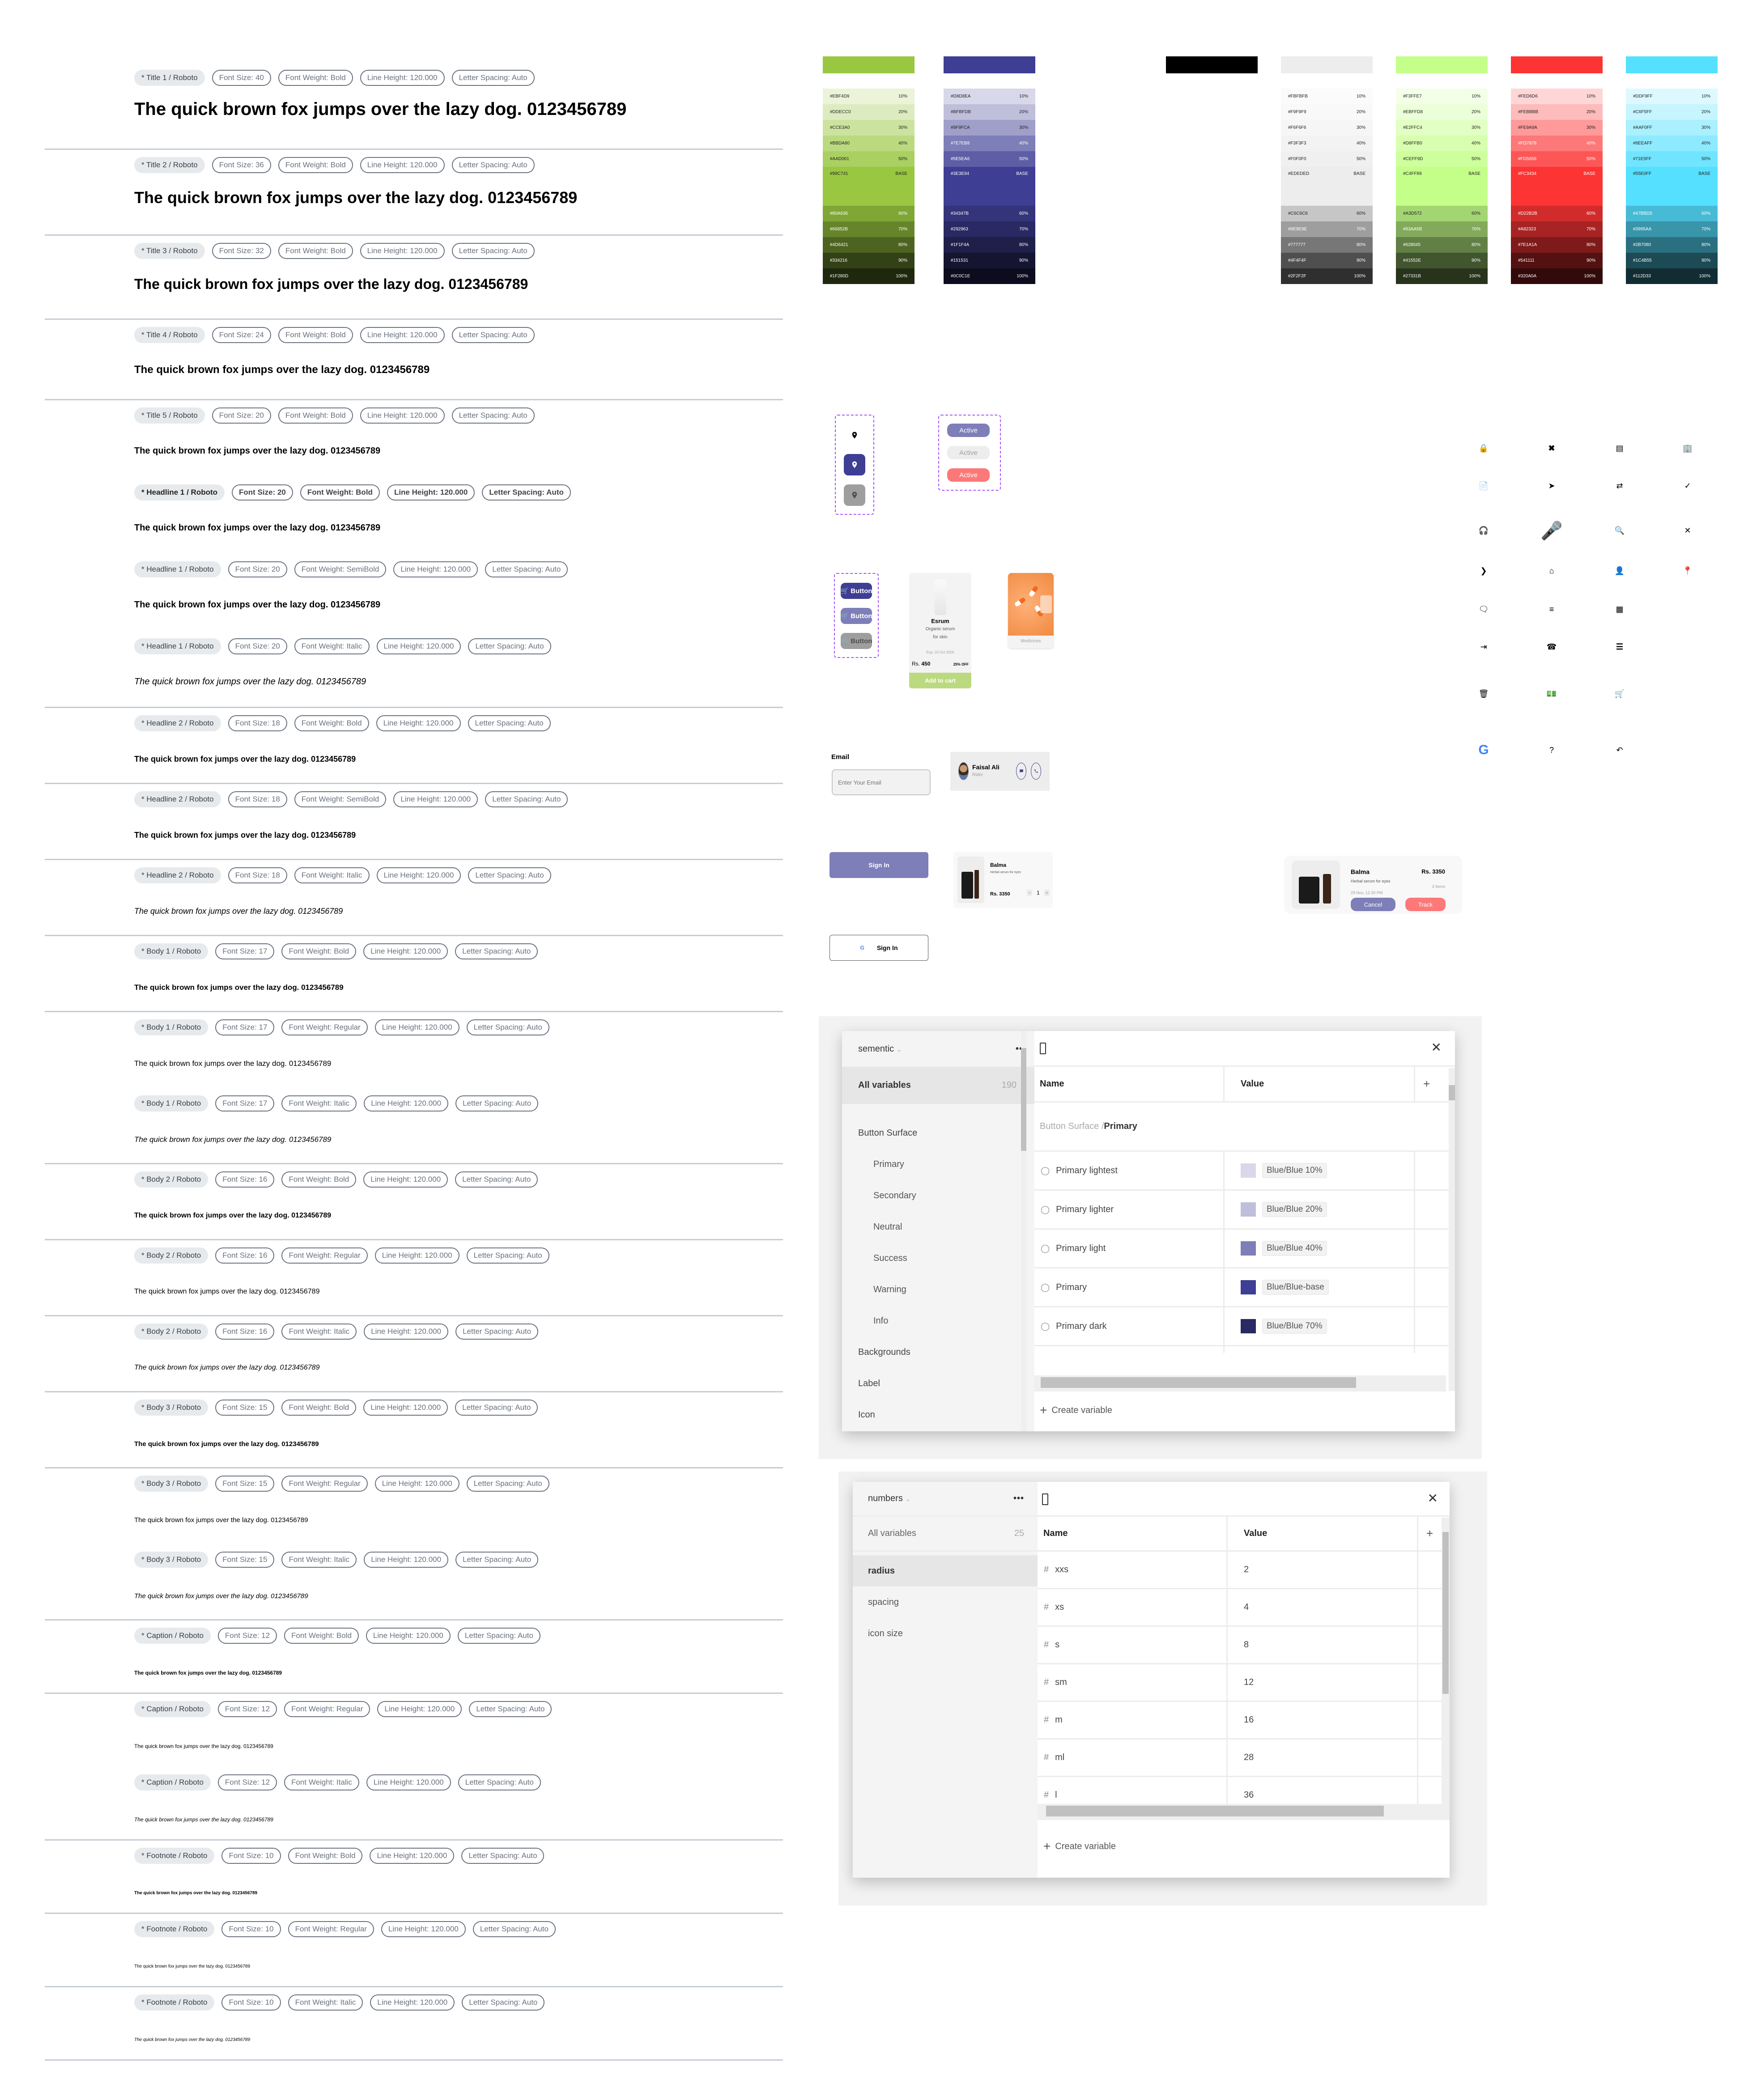 The width and height of the screenshot is (1761, 2100). I want to click on group-item: radius, so click(945, 1571).